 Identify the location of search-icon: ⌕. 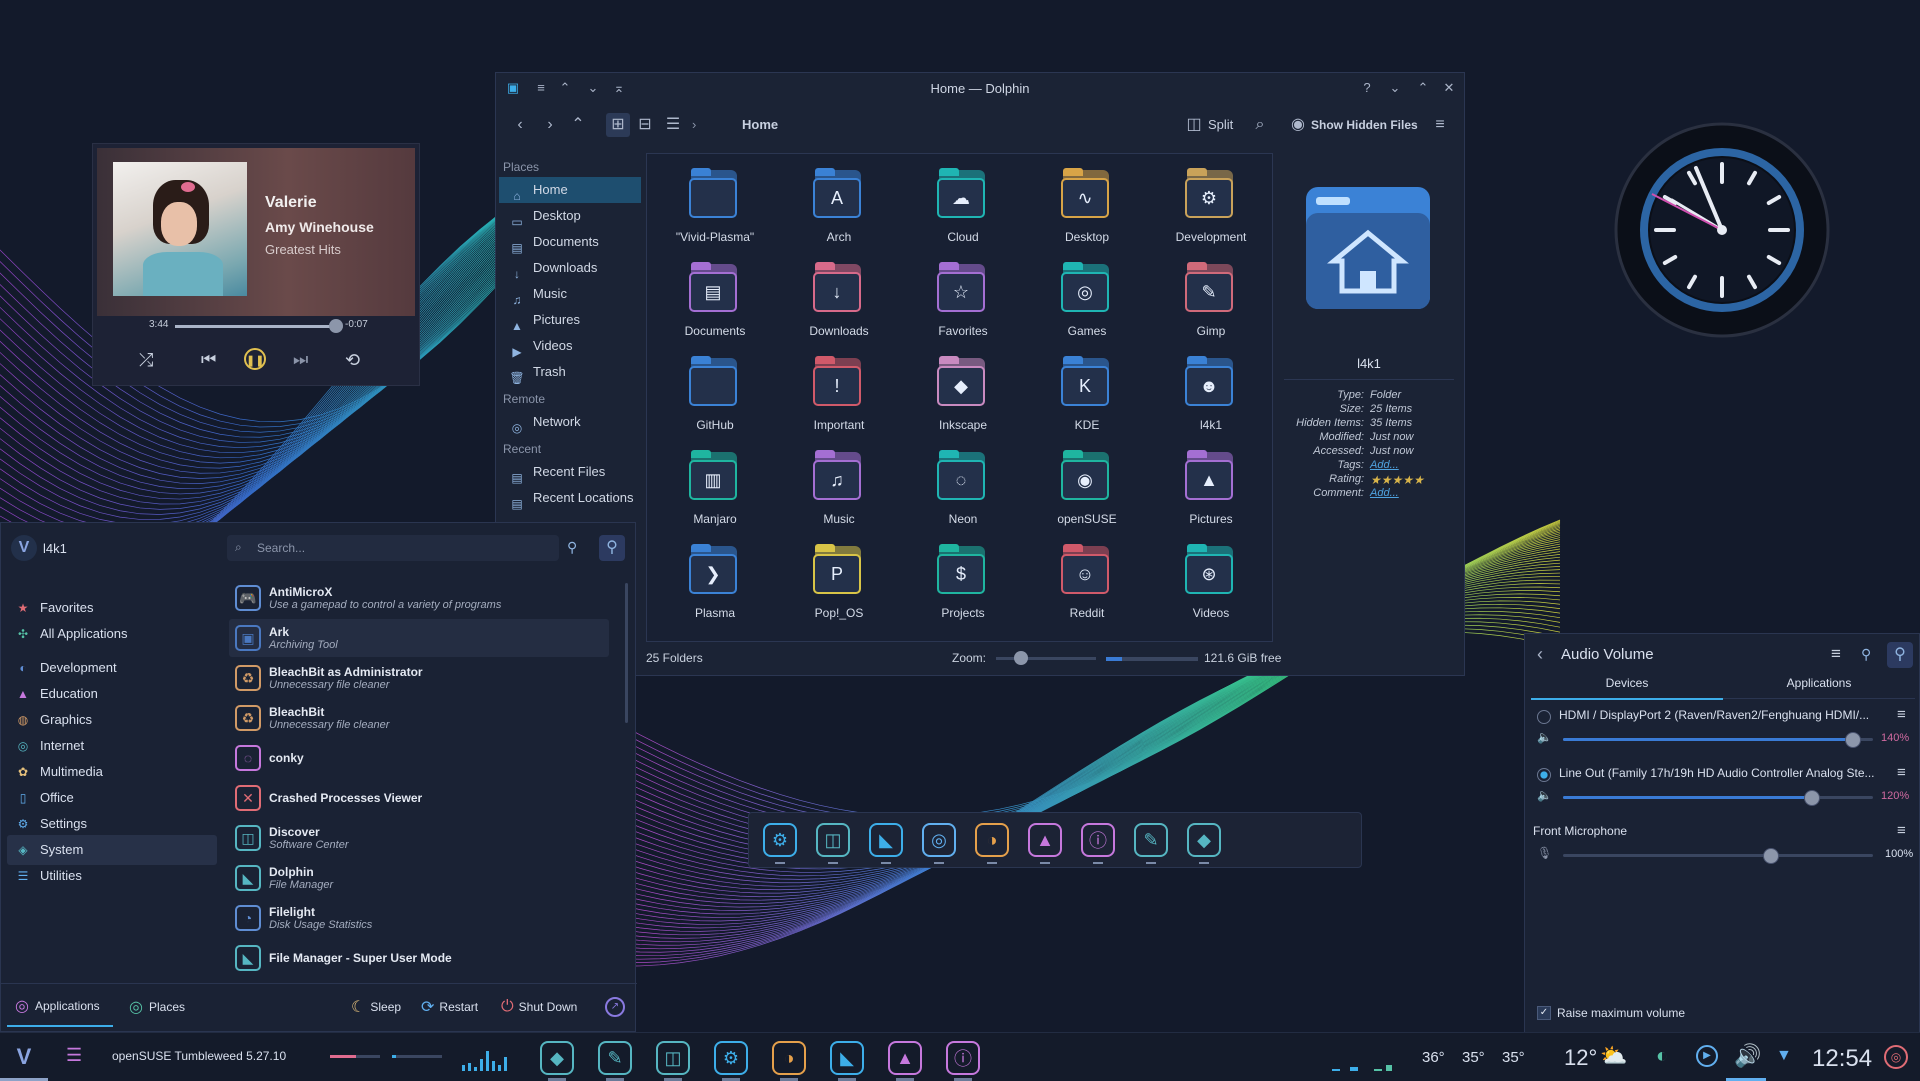
(1260, 125).